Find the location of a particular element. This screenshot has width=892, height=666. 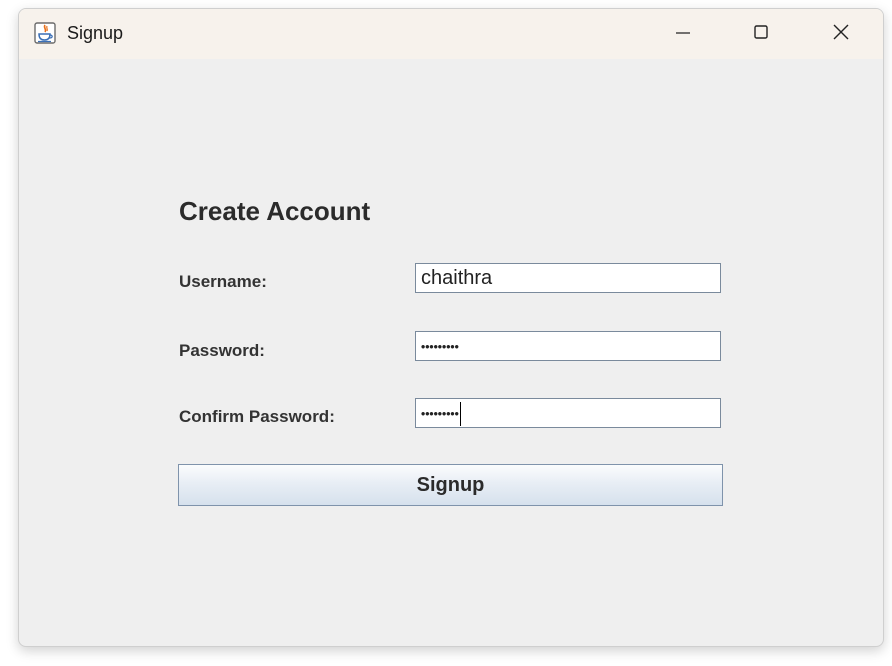

confirm-password-masked-value: ••••••••• is located at coordinates (440, 413).